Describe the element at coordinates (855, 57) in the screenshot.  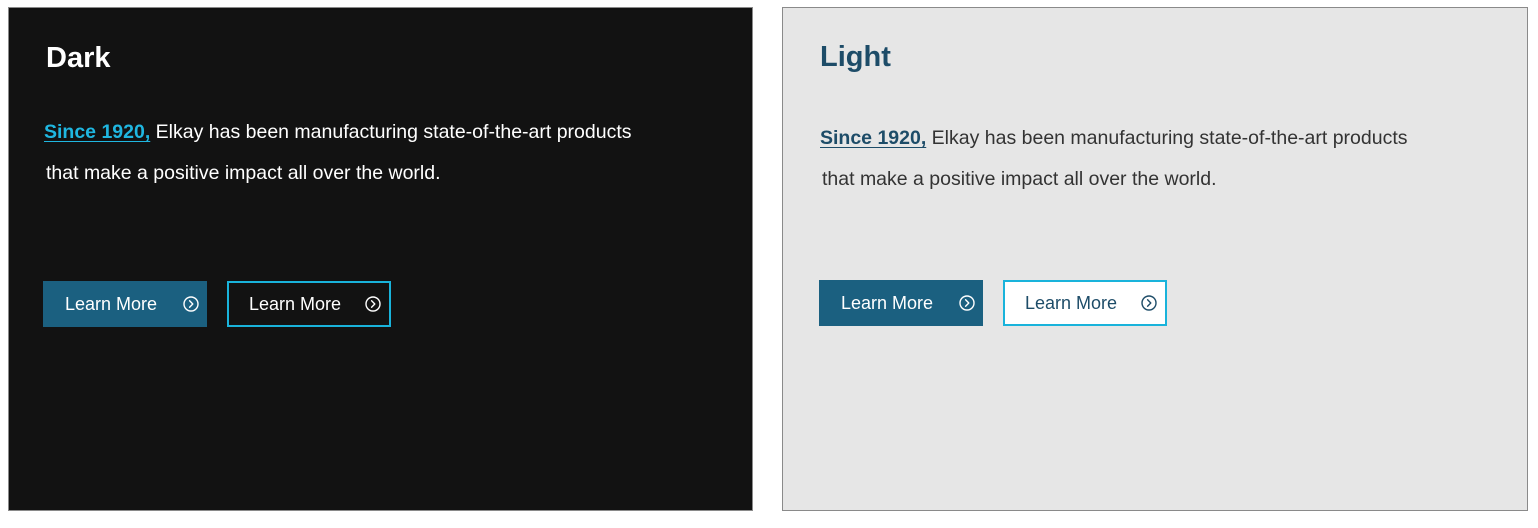
I see `panel-title: Light` at that location.